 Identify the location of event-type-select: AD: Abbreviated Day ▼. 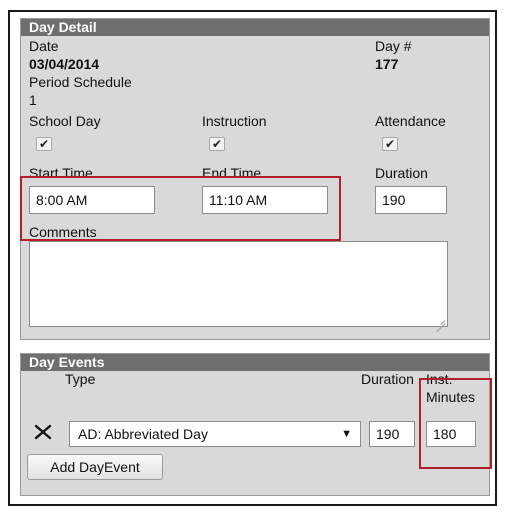
(215, 434).